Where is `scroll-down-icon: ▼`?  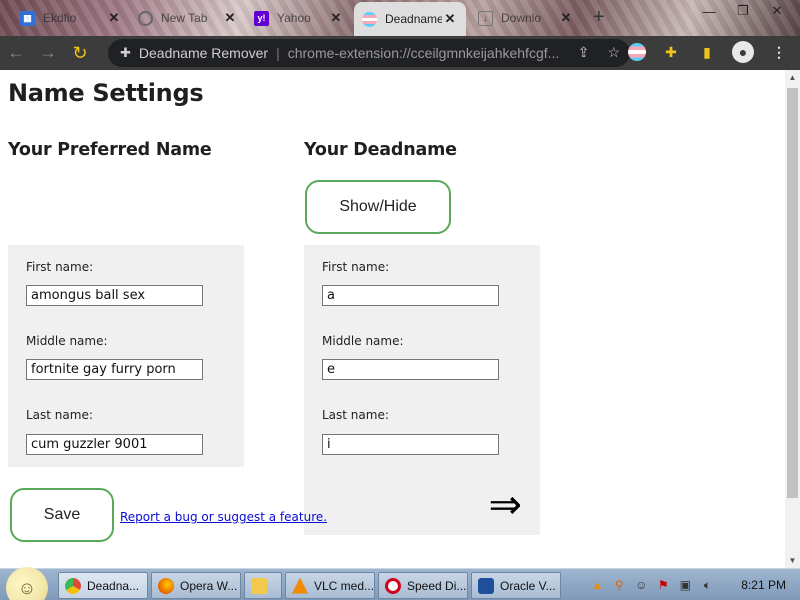
scroll-down-icon: ▼ is located at coordinates (792, 560).